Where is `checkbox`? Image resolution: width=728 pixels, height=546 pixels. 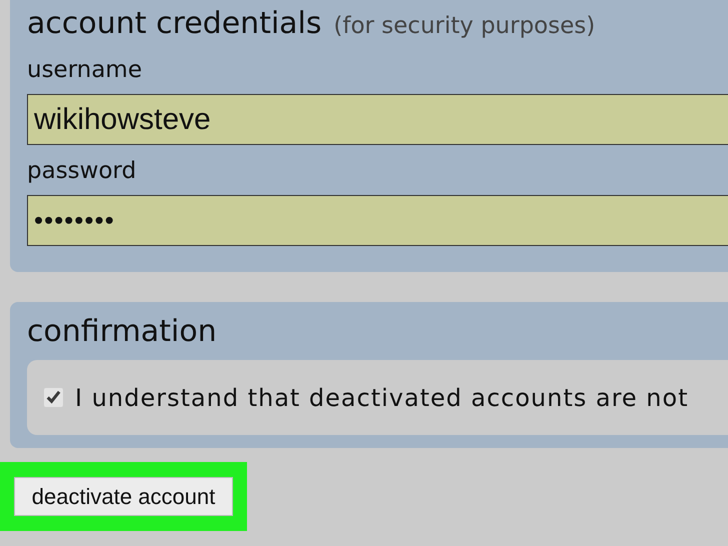
checkbox is located at coordinates (53, 397).